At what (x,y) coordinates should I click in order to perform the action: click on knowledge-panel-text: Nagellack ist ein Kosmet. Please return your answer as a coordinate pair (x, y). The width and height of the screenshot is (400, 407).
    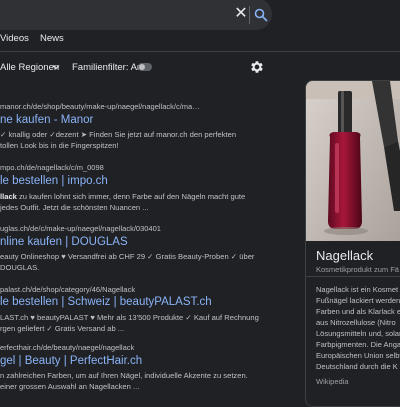
    Looking at the image, I should click on (357, 289).